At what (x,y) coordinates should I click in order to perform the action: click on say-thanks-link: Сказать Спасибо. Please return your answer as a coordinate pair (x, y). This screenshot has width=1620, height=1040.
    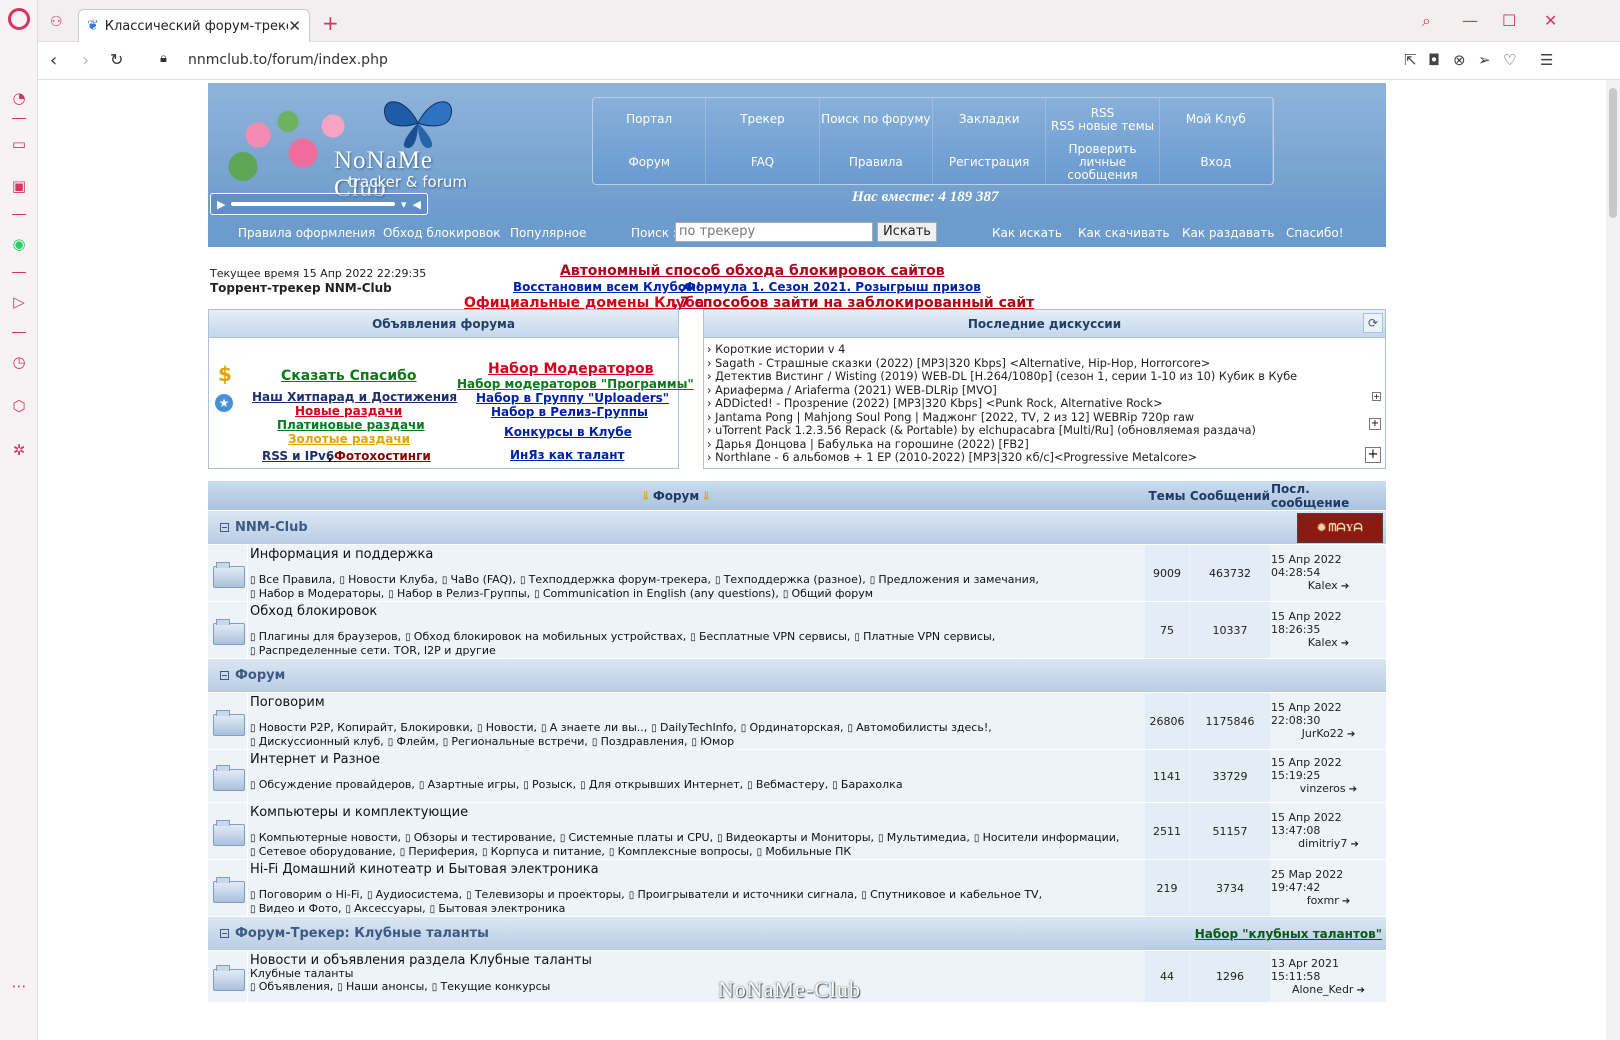
    Looking at the image, I should click on (349, 376).